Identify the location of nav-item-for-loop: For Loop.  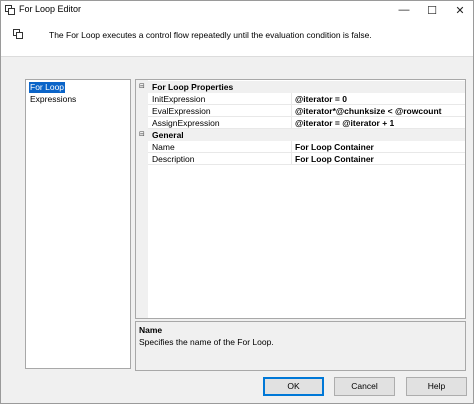
(47, 87).